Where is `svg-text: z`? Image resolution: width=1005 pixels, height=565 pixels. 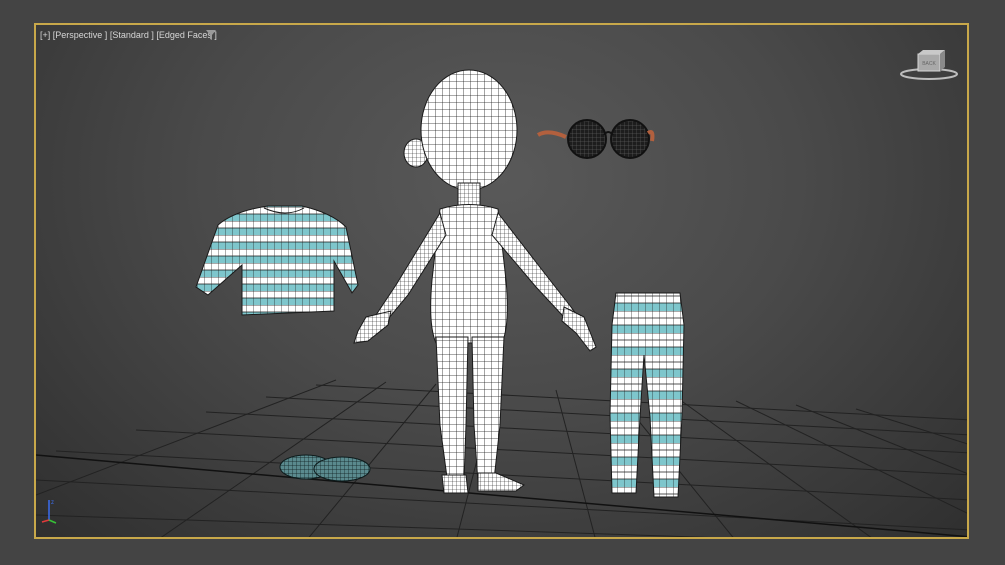 svg-text: z is located at coordinates (52, 503).